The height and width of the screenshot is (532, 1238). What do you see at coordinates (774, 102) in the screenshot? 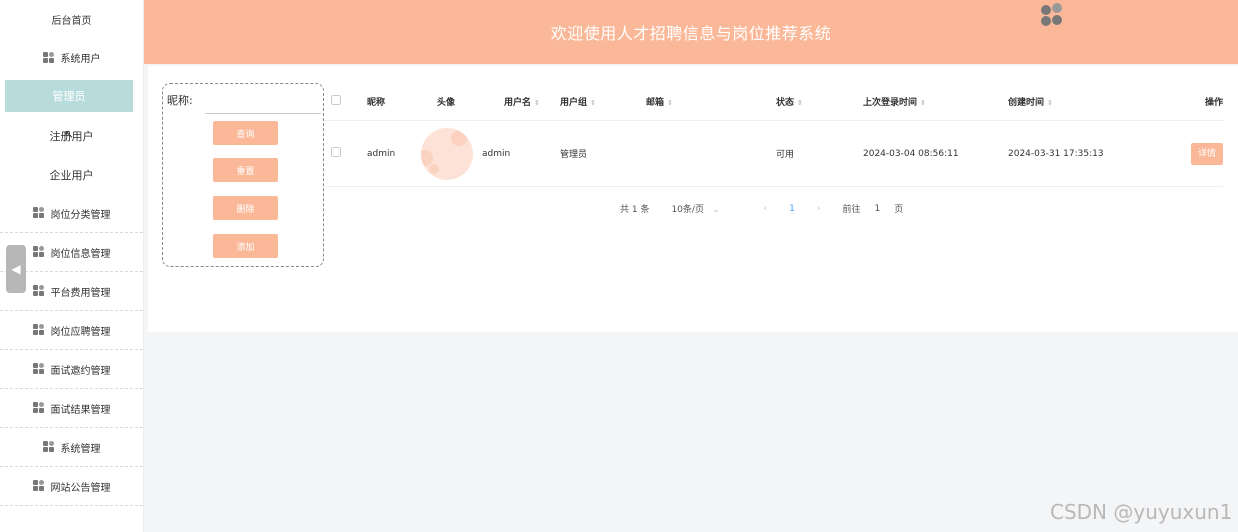
I see `table-header: 昵称 头像 用户名 ⇕ 用户组 ⇕ 邮箱 ⇕ 状态 ⇕ 上次登录时间 ⇕ 创建时间 ⇕ 操作` at bounding box center [774, 102].